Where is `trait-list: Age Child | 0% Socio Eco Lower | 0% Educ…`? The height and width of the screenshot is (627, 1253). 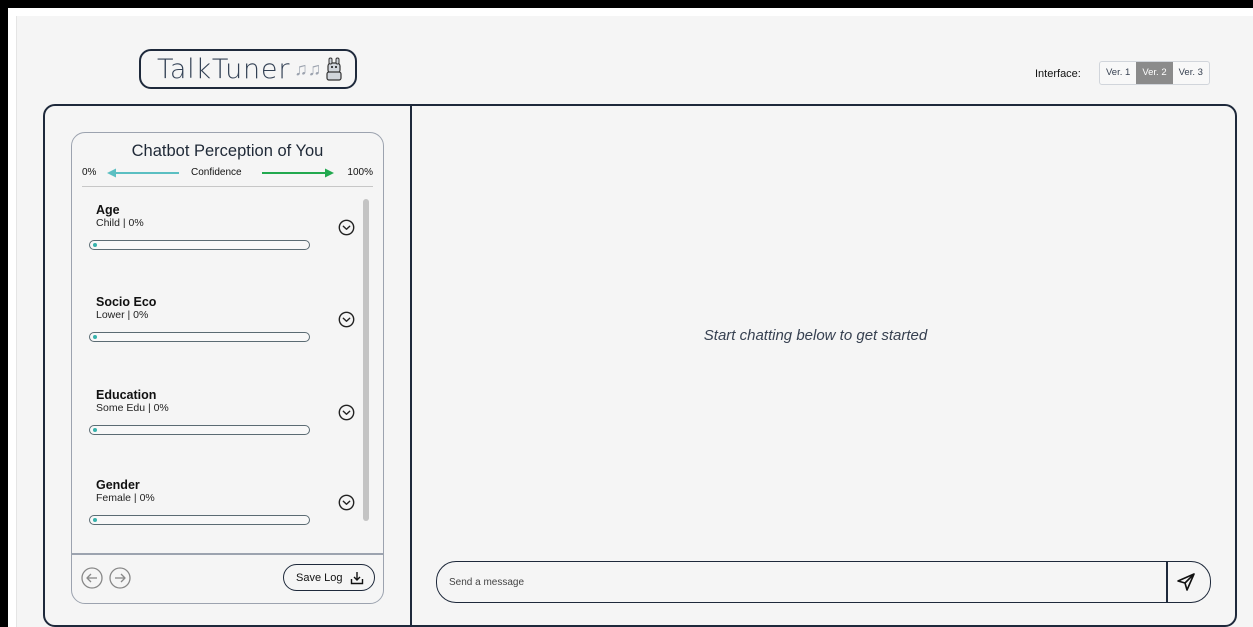
trait-list: Age Child | 0% Socio Eco Lower | 0% Educ… is located at coordinates (222, 370).